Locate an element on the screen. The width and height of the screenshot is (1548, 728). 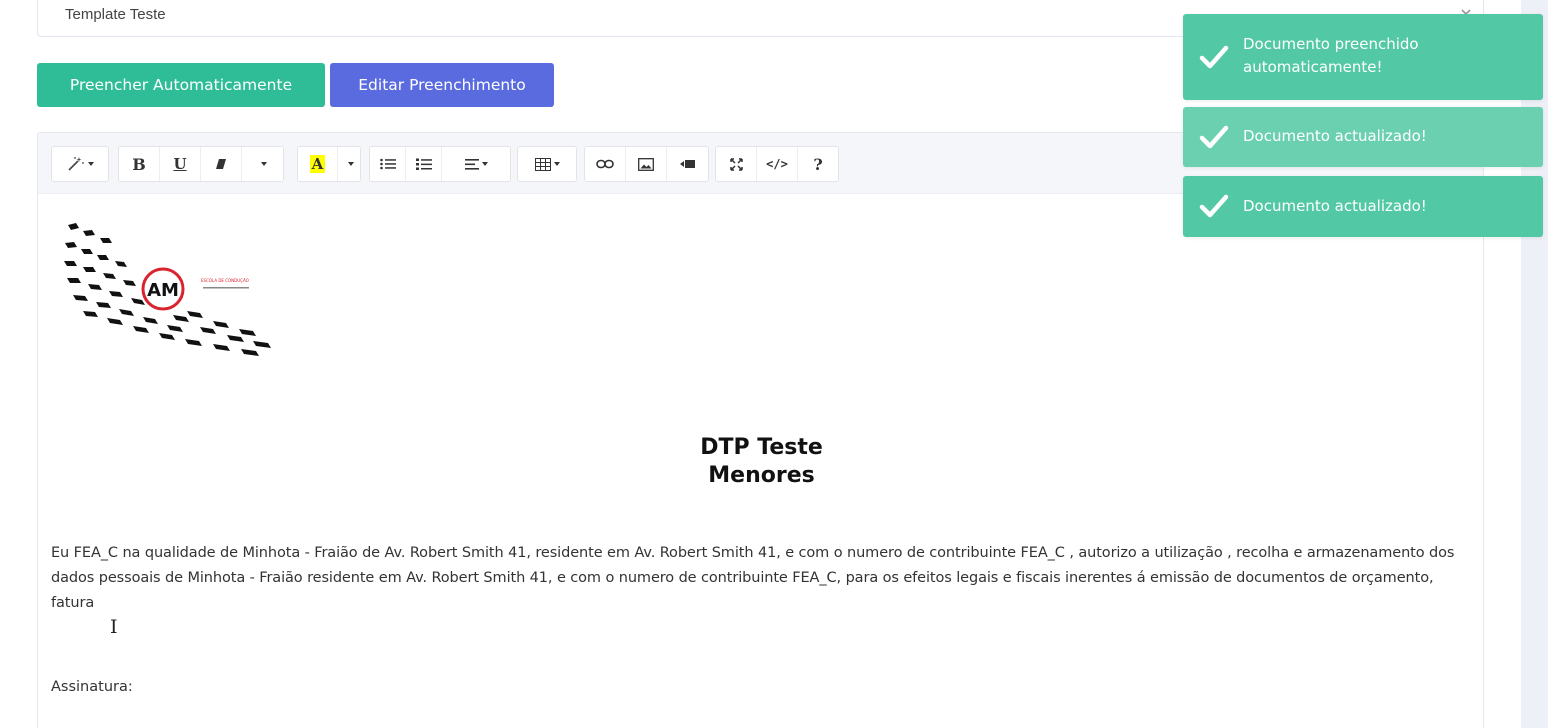
toast-message: Documento preenchido automaticamente! is located at coordinates (1331, 55).